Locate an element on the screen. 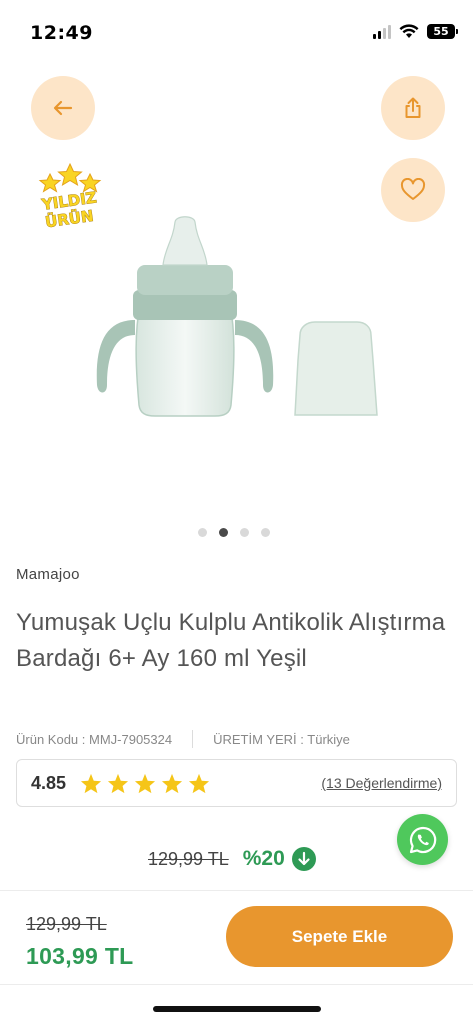 Image resolution: width=473 pixels, height=1024 pixels. brand-name: Mamajoo is located at coordinates (48, 574).